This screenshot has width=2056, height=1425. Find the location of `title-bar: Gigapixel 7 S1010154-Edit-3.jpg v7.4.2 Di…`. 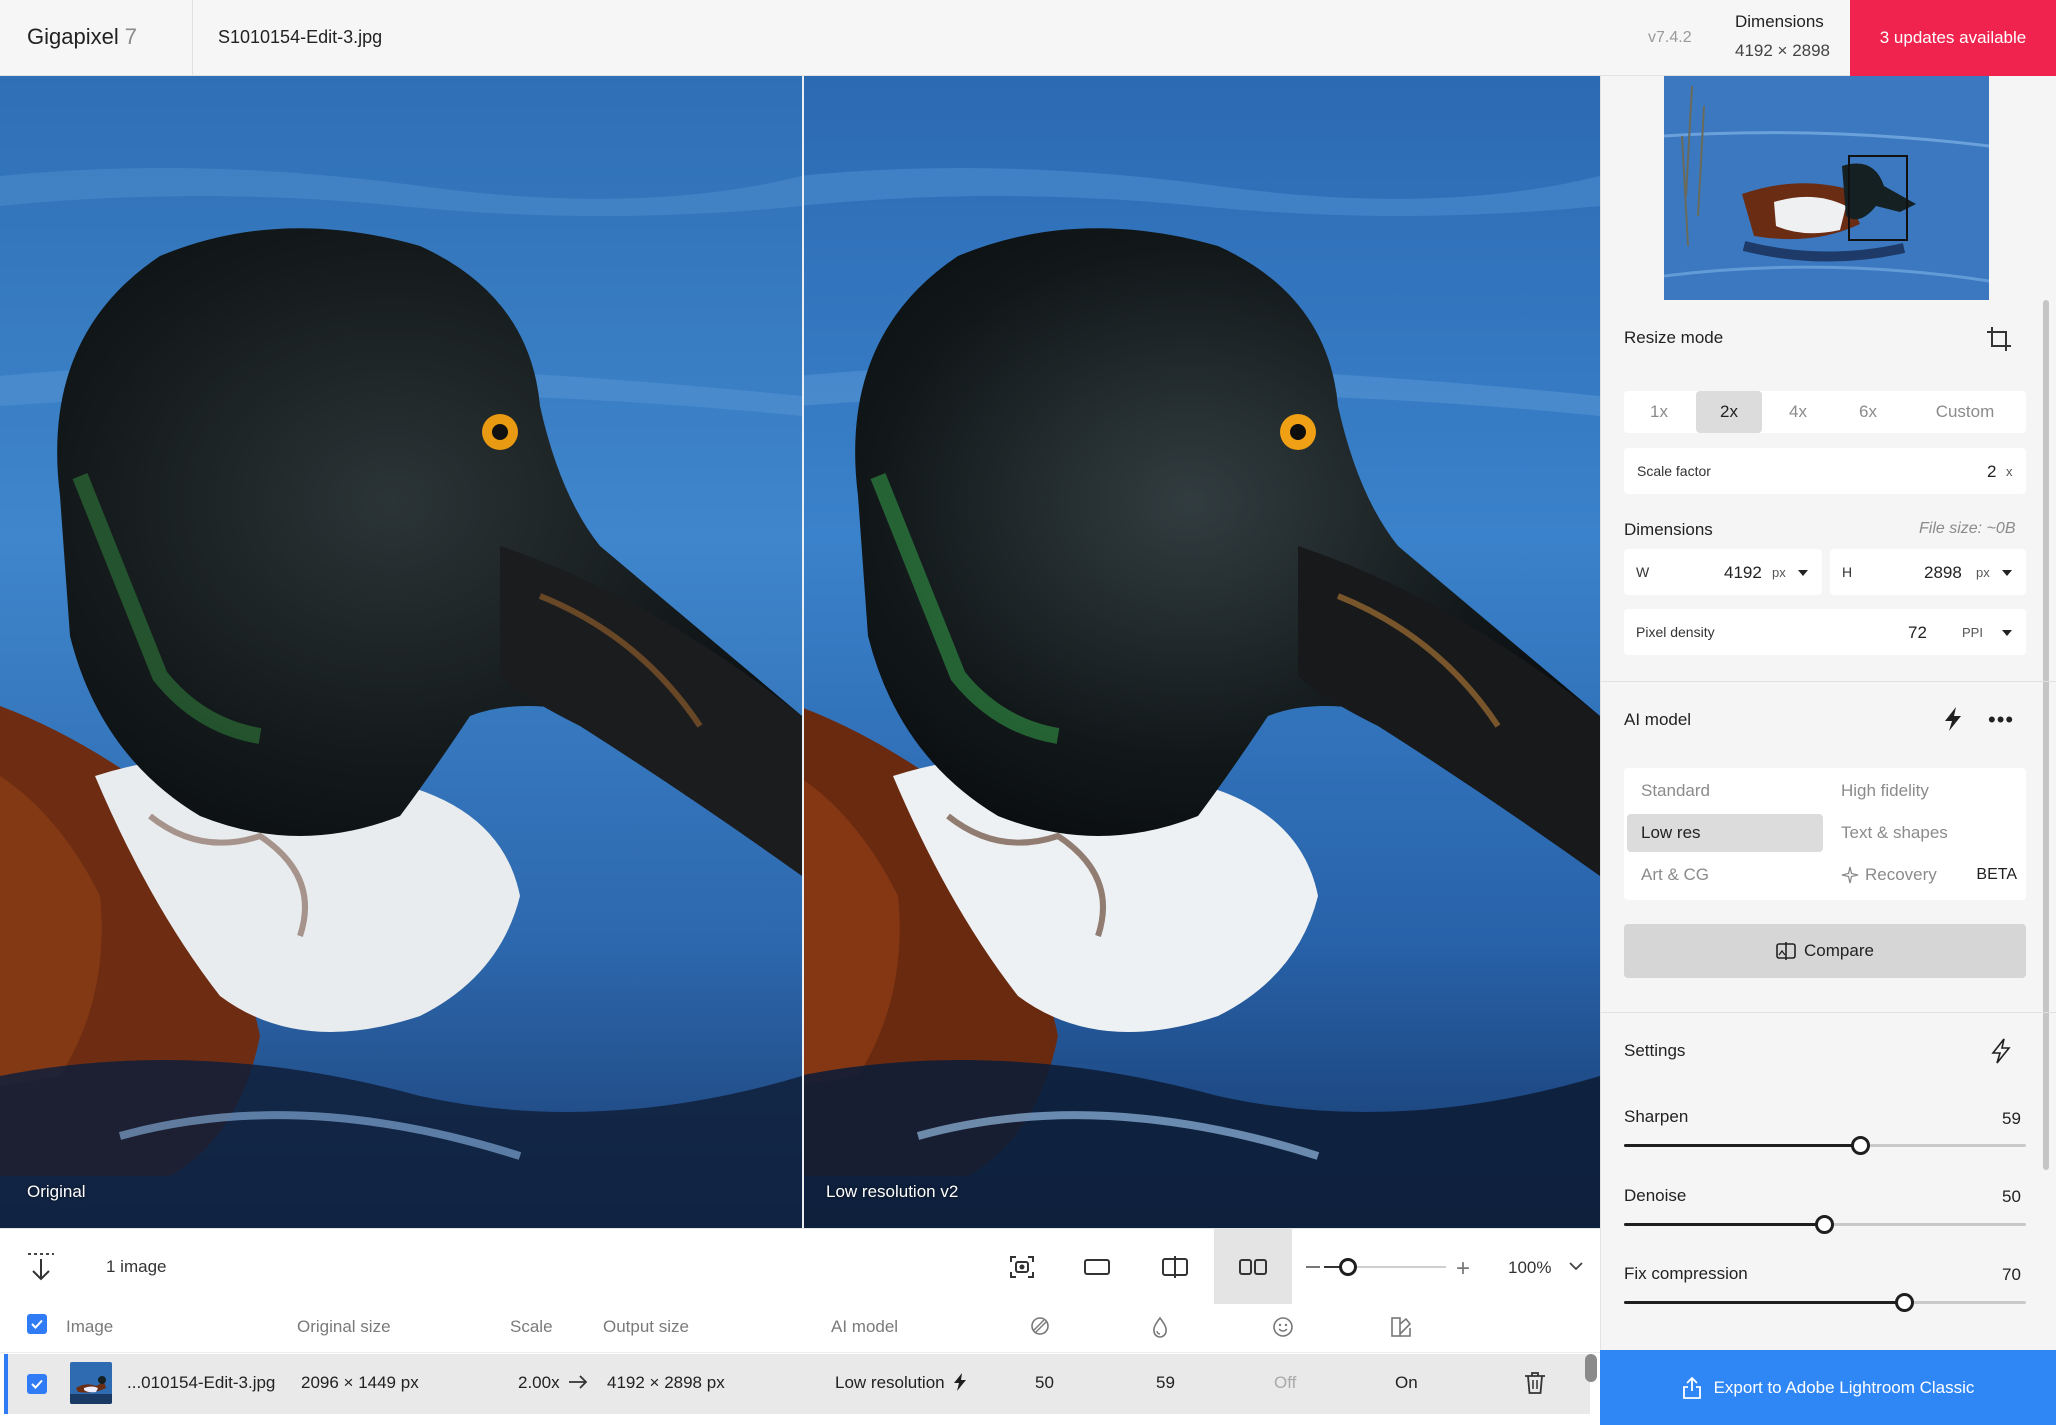

title-bar: Gigapixel 7 S1010154-Edit-3.jpg v7.4.2 Di… is located at coordinates (1028, 38).